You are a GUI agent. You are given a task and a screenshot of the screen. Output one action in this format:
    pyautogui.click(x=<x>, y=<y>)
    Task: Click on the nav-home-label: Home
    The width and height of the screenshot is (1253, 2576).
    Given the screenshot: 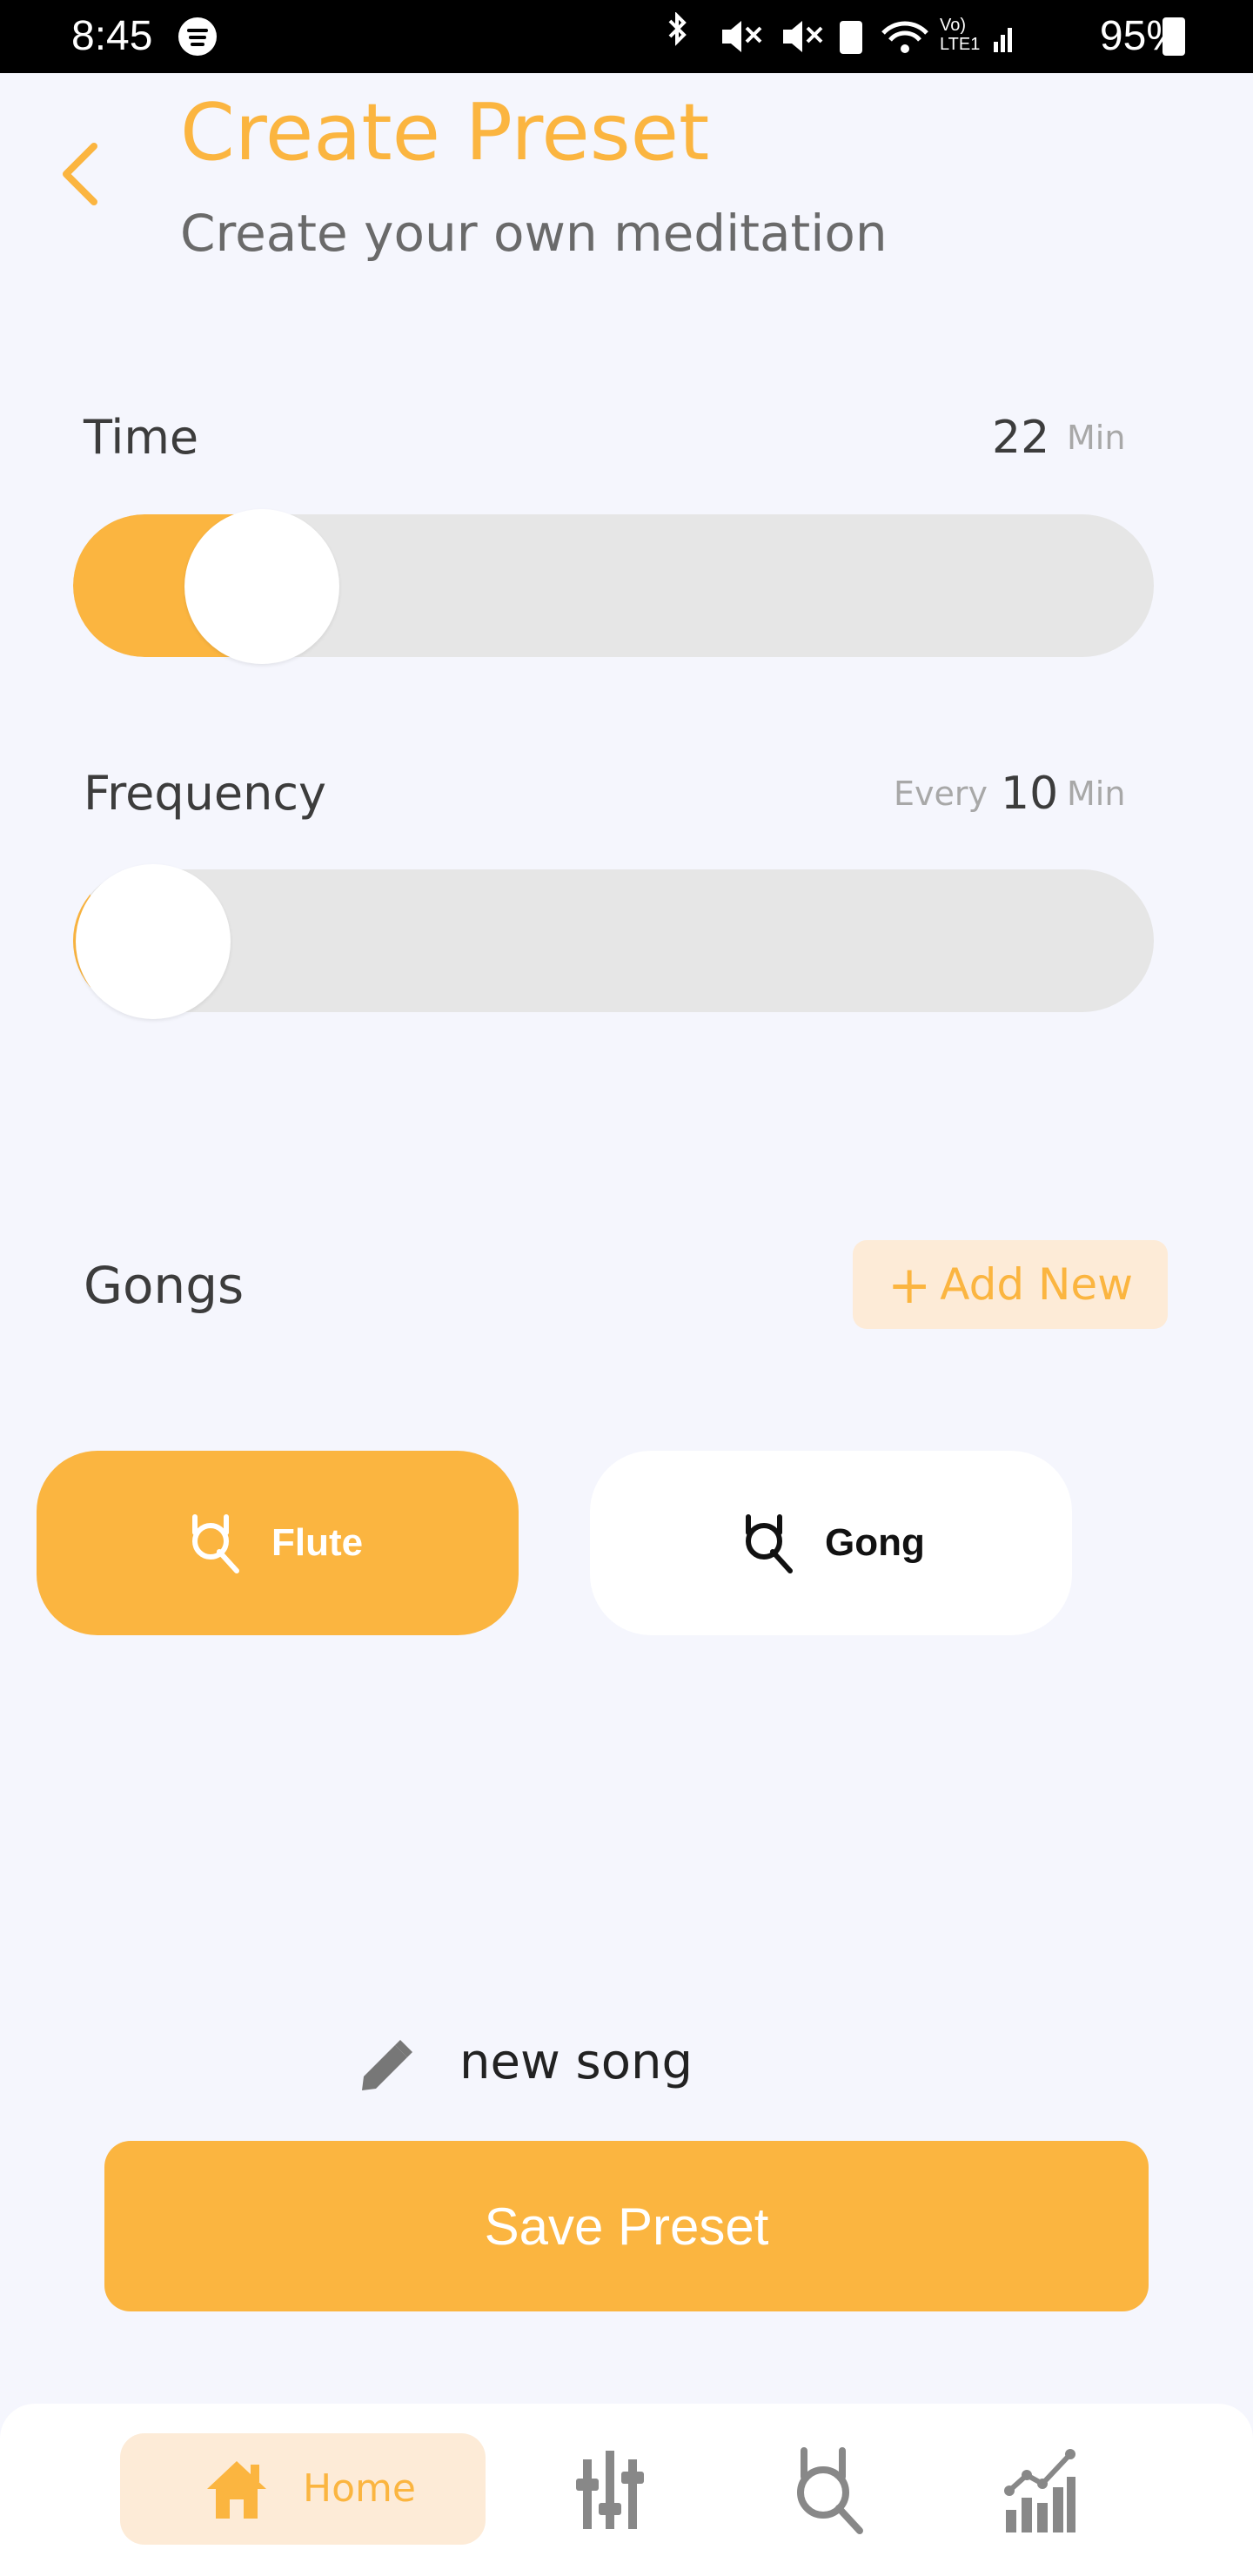 What is the action you would take?
    pyautogui.click(x=359, y=2488)
    